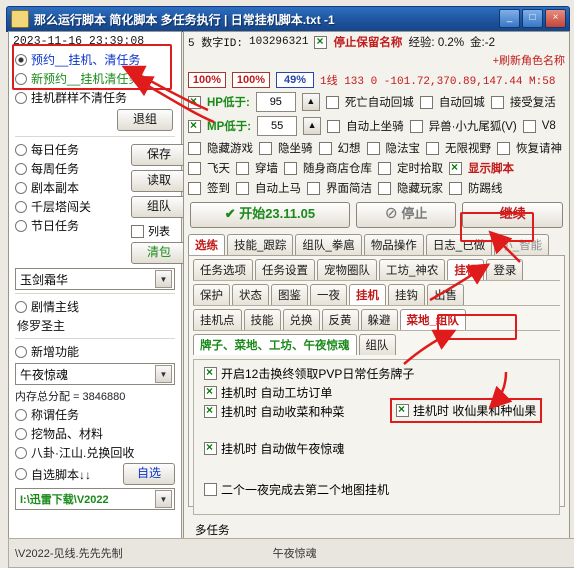  Describe the element at coordinates (95, 433) in the screenshot. I see `dig-items-radio: 挖物品、材料` at that location.